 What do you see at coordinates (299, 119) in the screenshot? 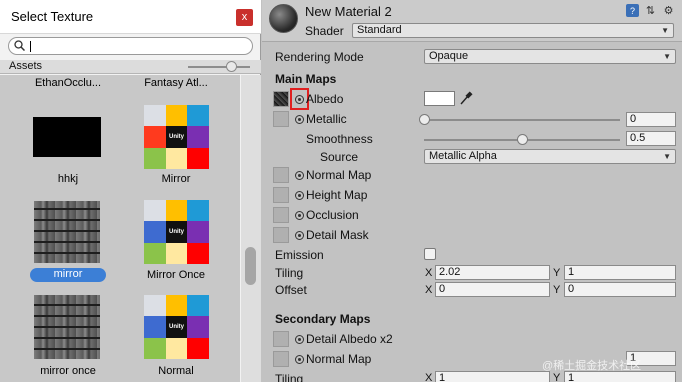
I see `metallic-target-icon` at bounding box center [299, 119].